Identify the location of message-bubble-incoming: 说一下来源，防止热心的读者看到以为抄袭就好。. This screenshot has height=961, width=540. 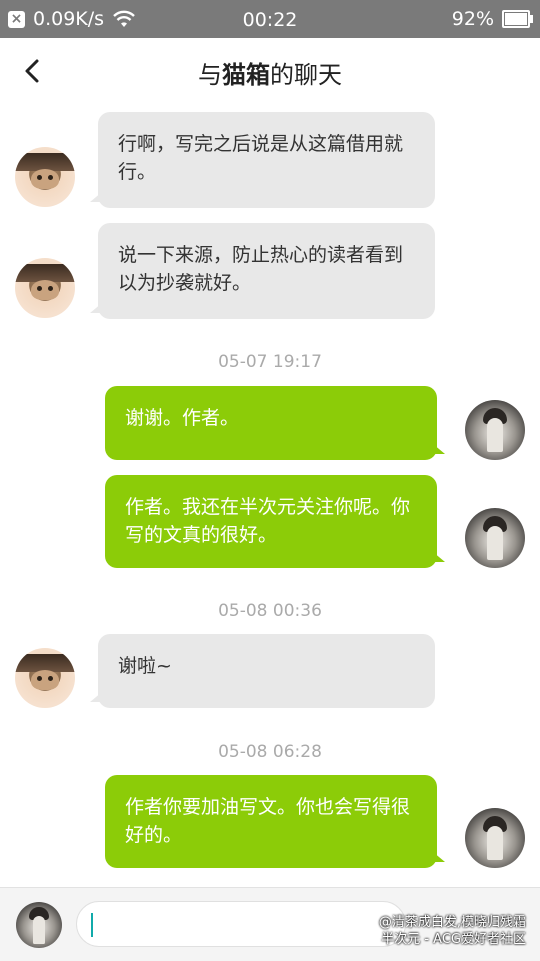
(262, 271).